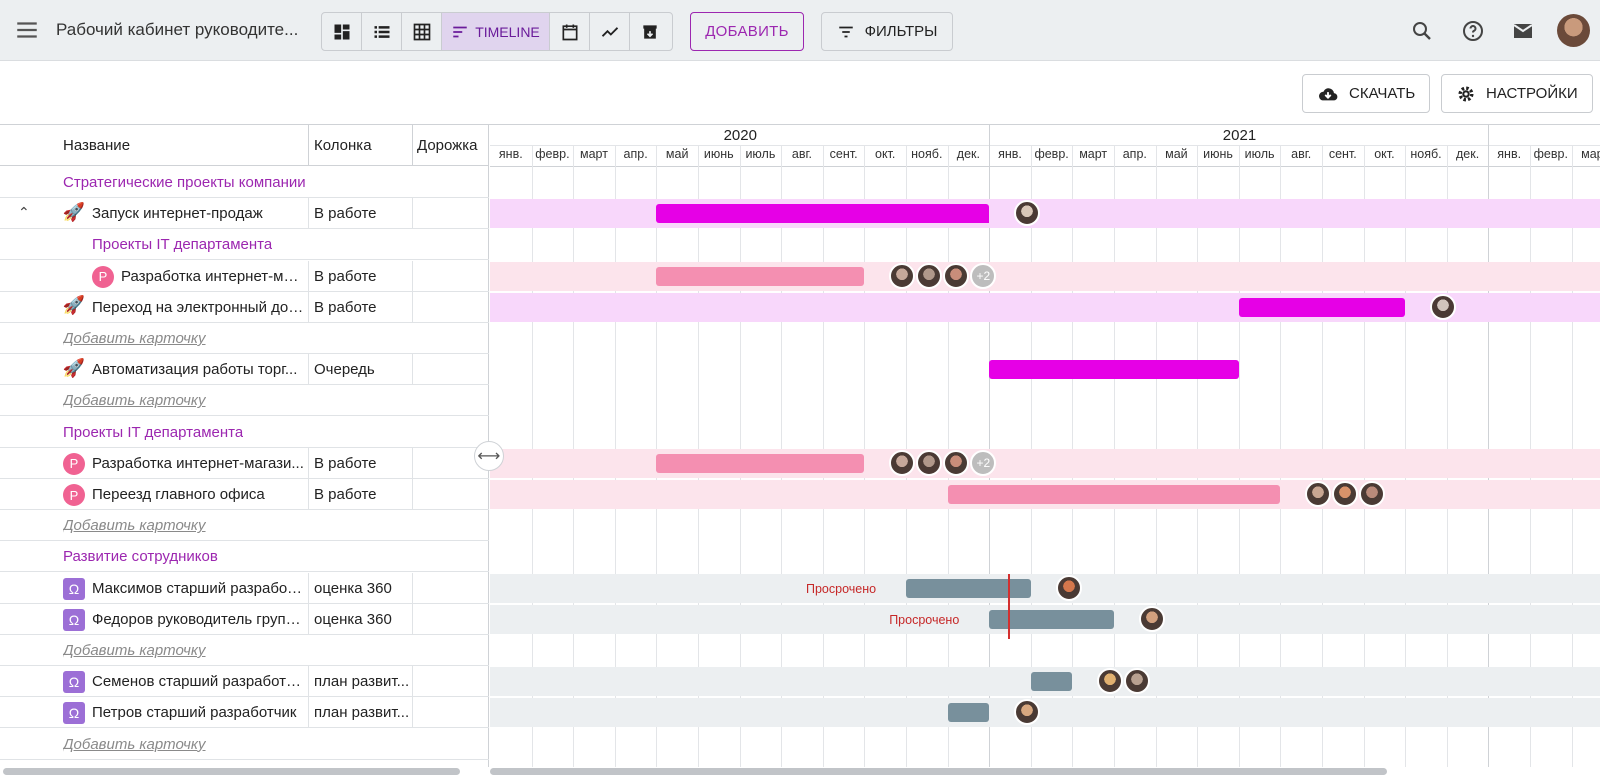 Image resolution: width=1600 pixels, height=779 pixels. What do you see at coordinates (345, 463) in the screenshot?
I see `card-column: В работе` at bounding box center [345, 463].